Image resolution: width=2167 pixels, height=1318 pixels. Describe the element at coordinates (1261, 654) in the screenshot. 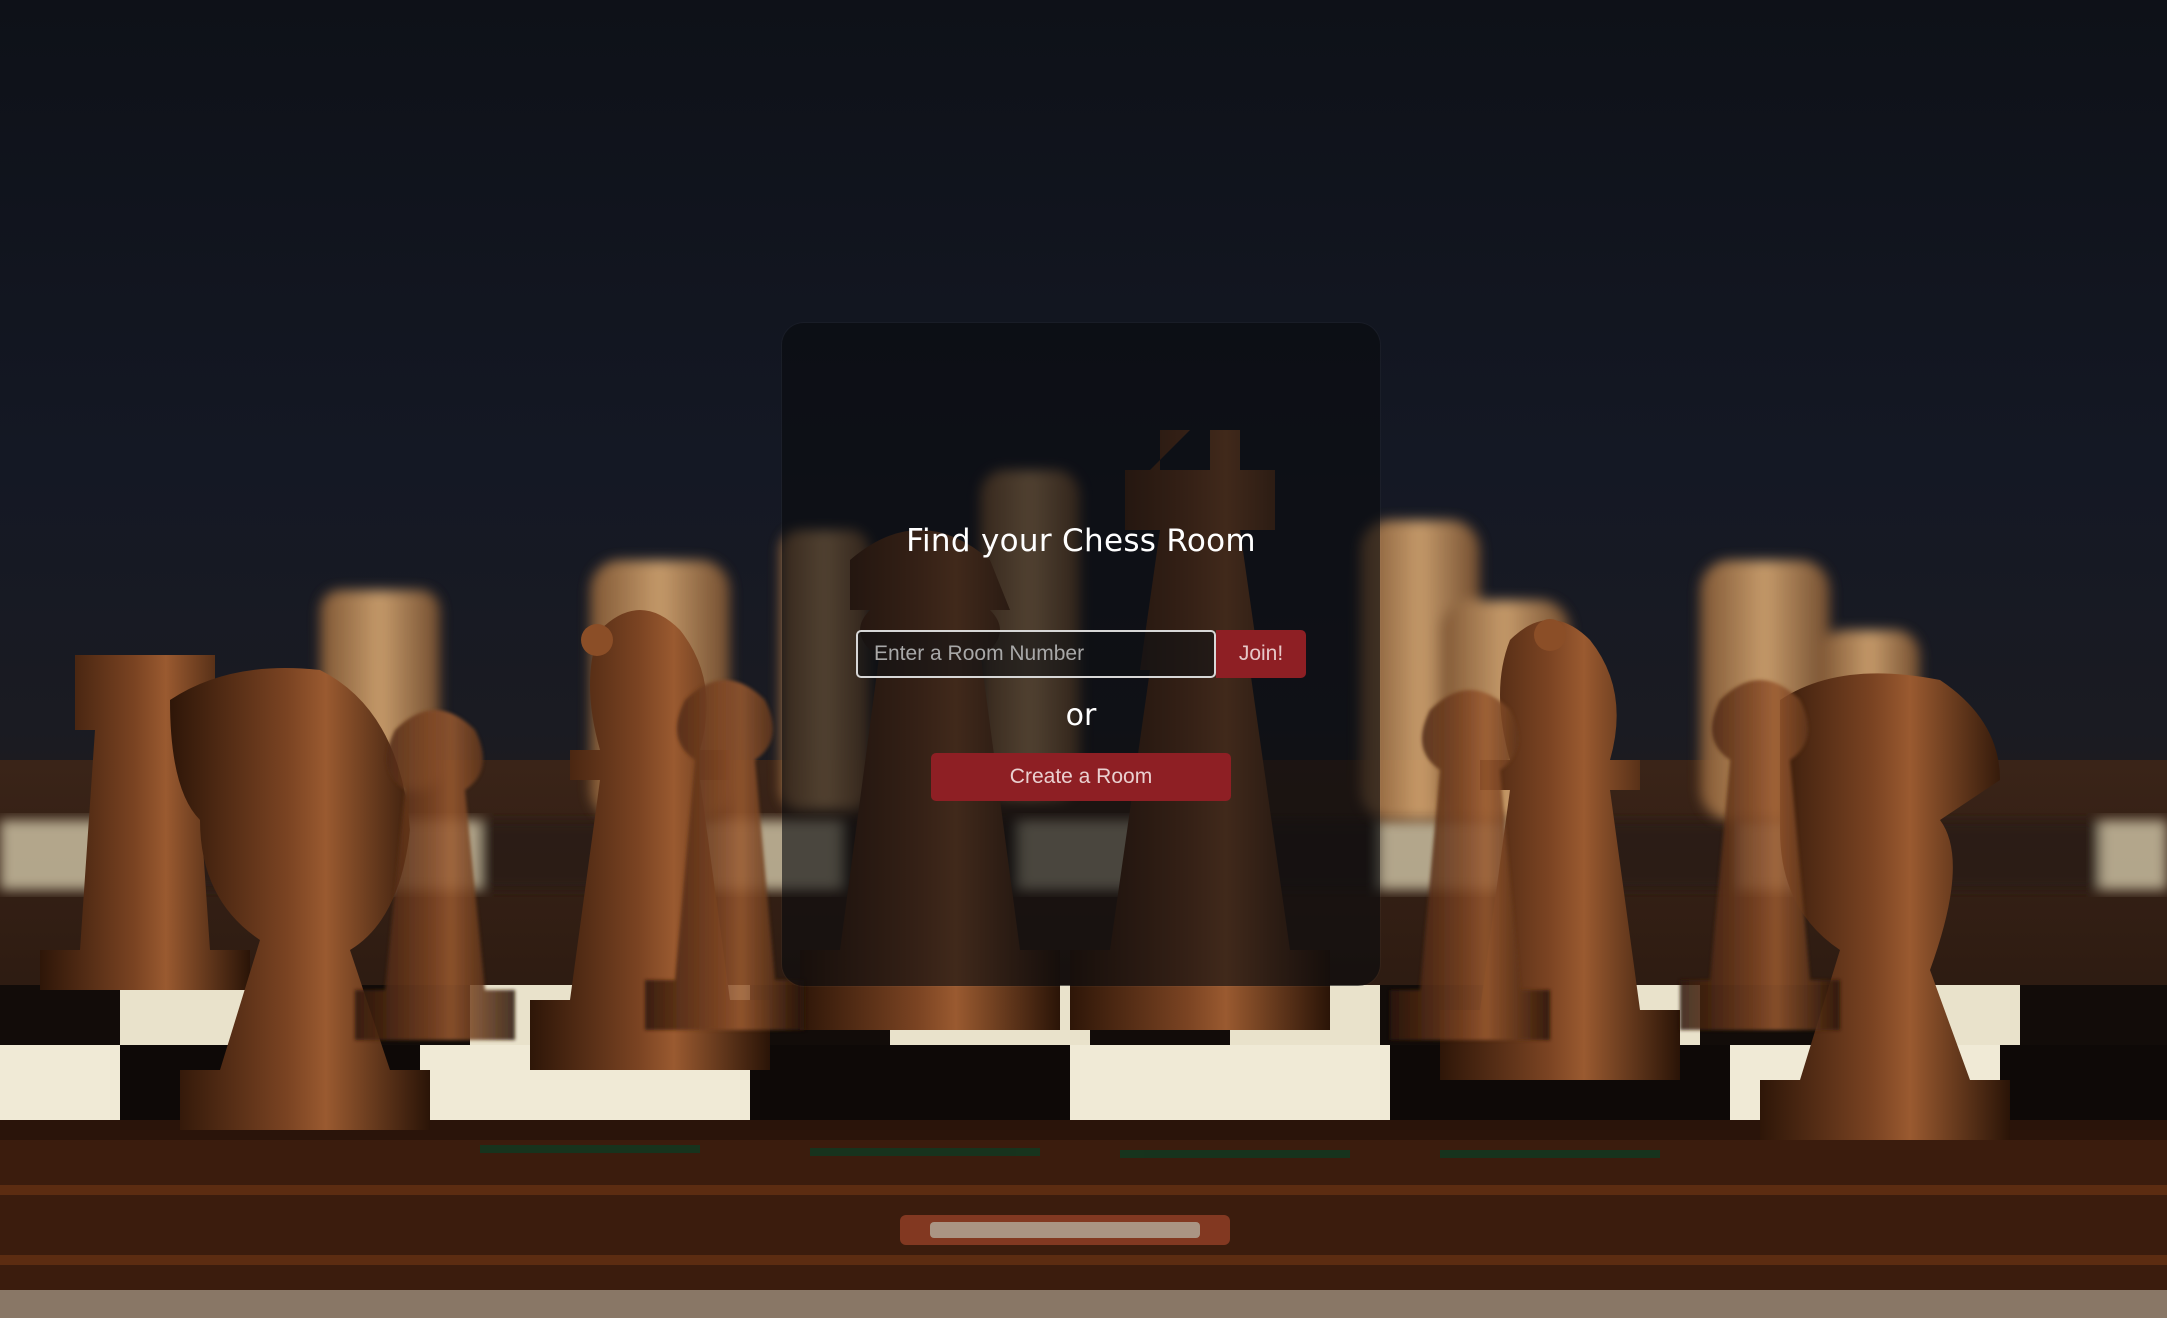

I see `join-button: Join!` at that location.